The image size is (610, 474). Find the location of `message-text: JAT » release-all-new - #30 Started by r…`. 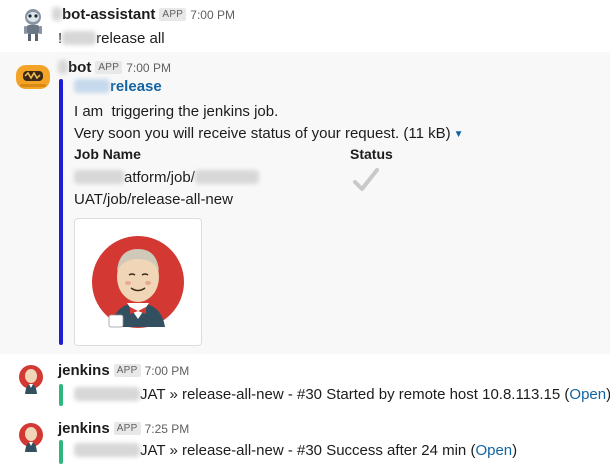

message-text: JAT » release-all-new - #30 Started by r… is located at coordinates (350, 394).